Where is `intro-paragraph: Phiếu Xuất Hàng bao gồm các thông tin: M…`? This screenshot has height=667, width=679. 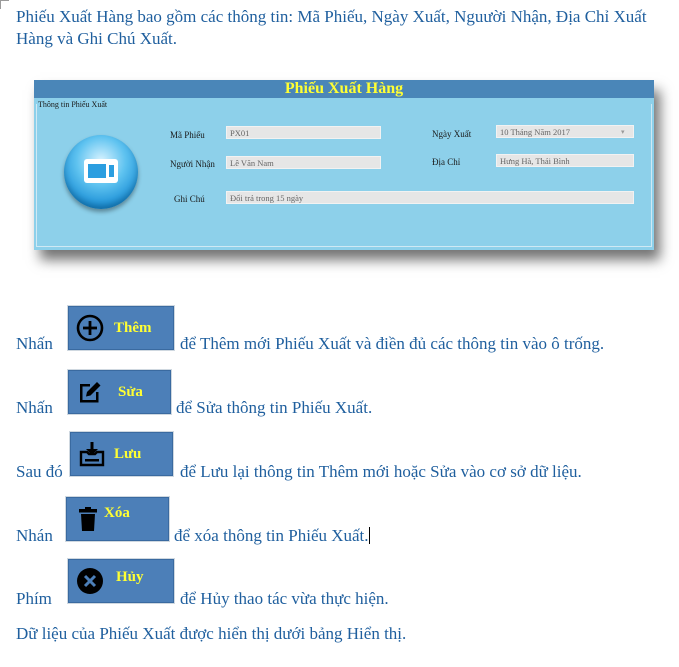 intro-paragraph: Phiếu Xuất Hàng bao gồm các thông tin: M… is located at coordinates (331, 27).